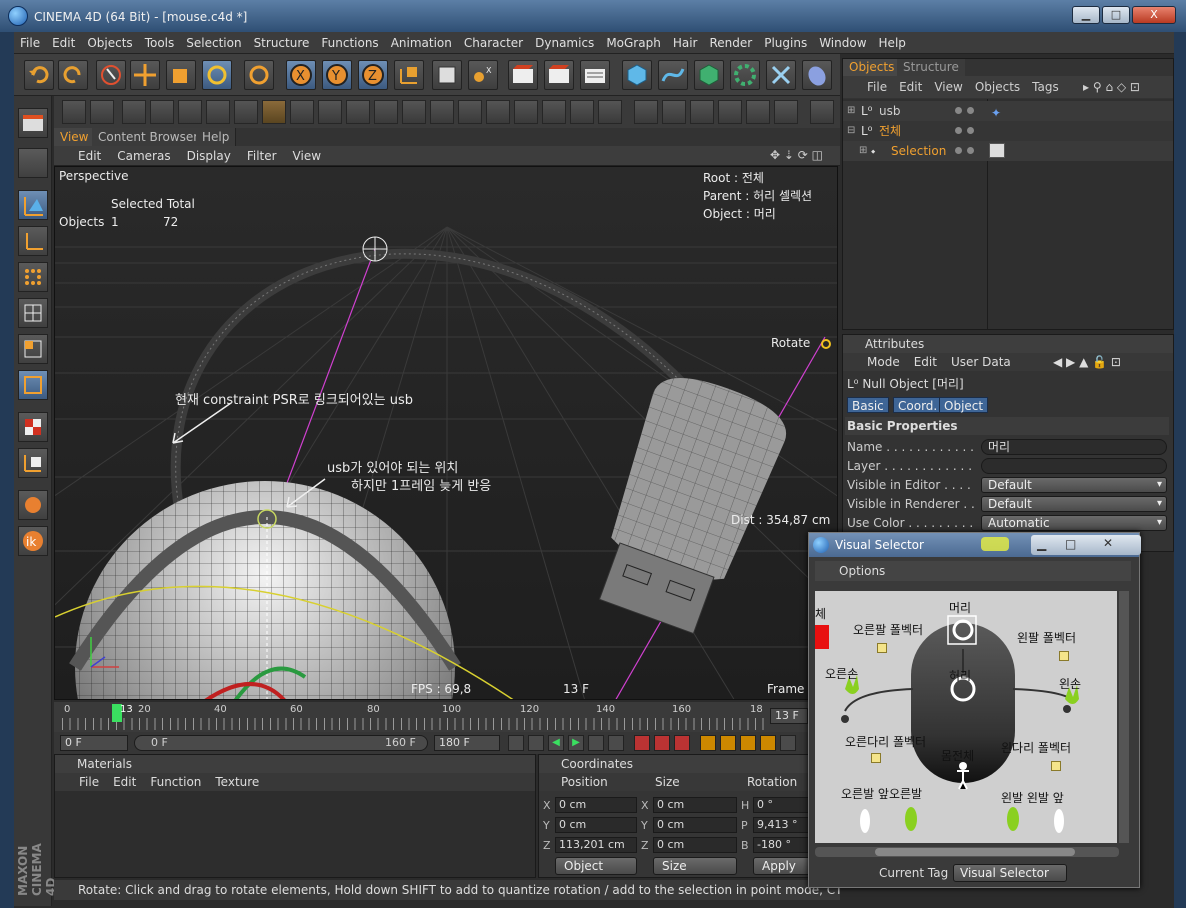 The width and height of the screenshot is (1186, 908). What do you see at coordinates (33, 163) in the screenshot?
I see `make-editable-icon` at bounding box center [33, 163].